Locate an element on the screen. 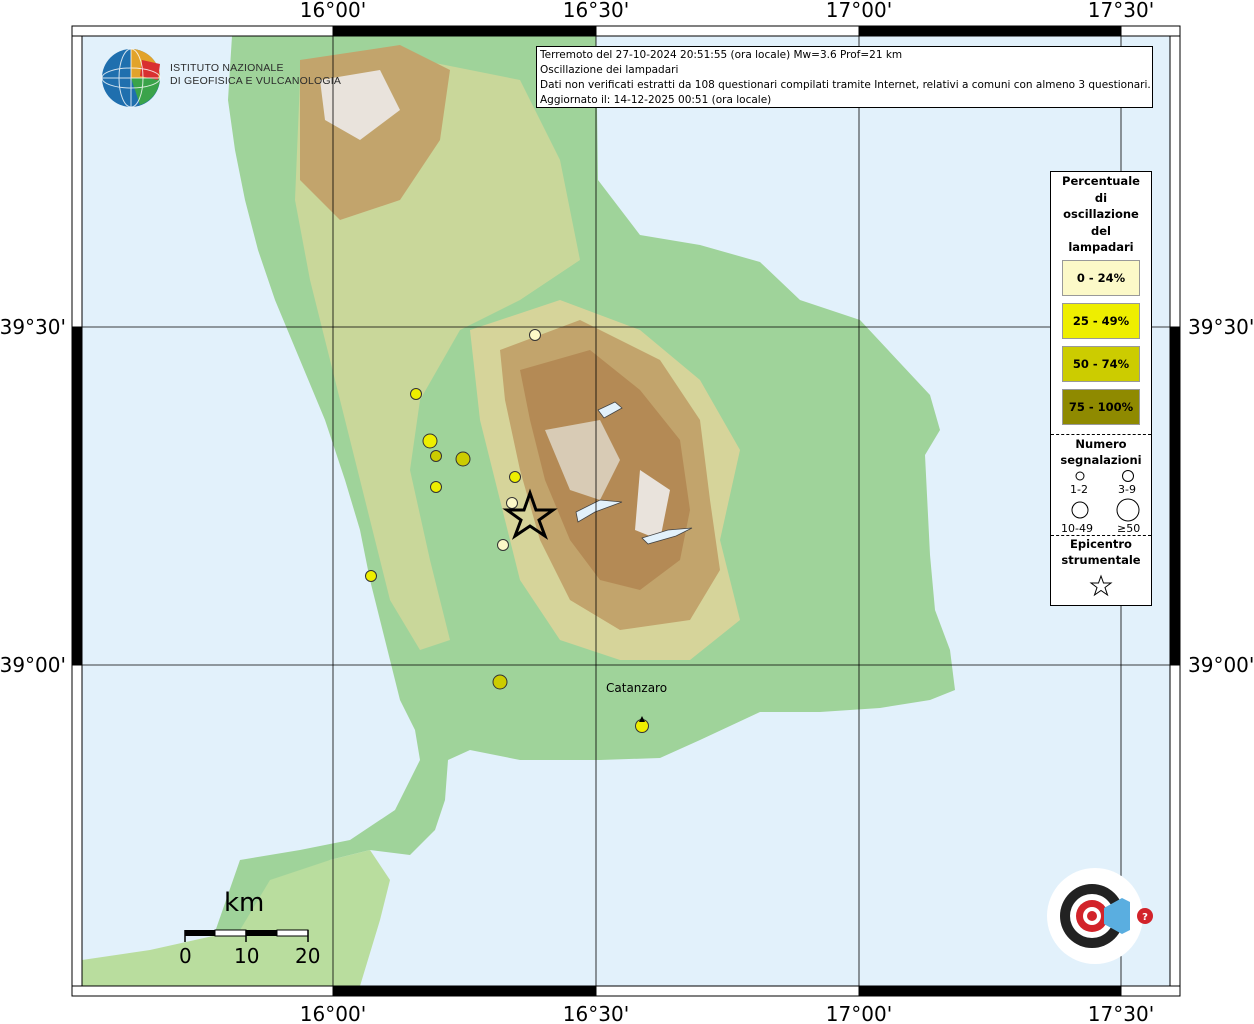 The image size is (1254, 1024). legend-class-1: 0 - 24% is located at coordinates (1101, 277).